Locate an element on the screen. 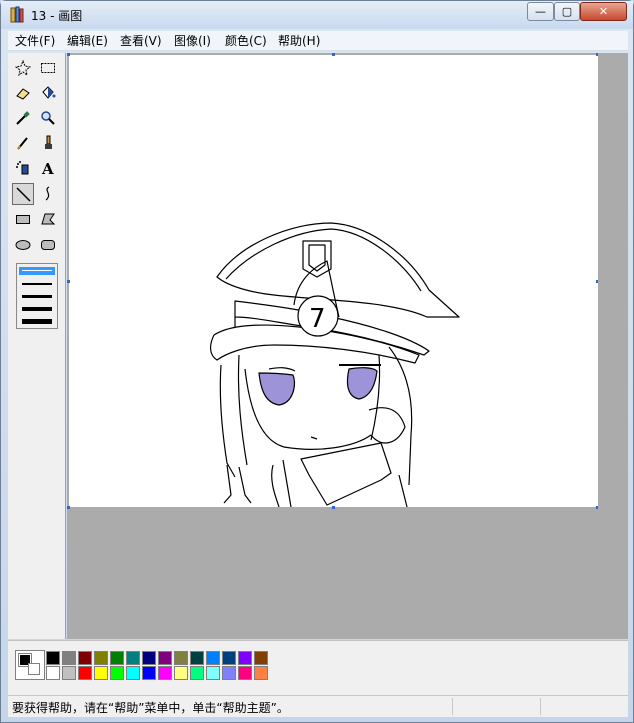 The height and width of the screenshot is (723, 634). rounded-rectangle-tool is located at coordinates (48, 244).